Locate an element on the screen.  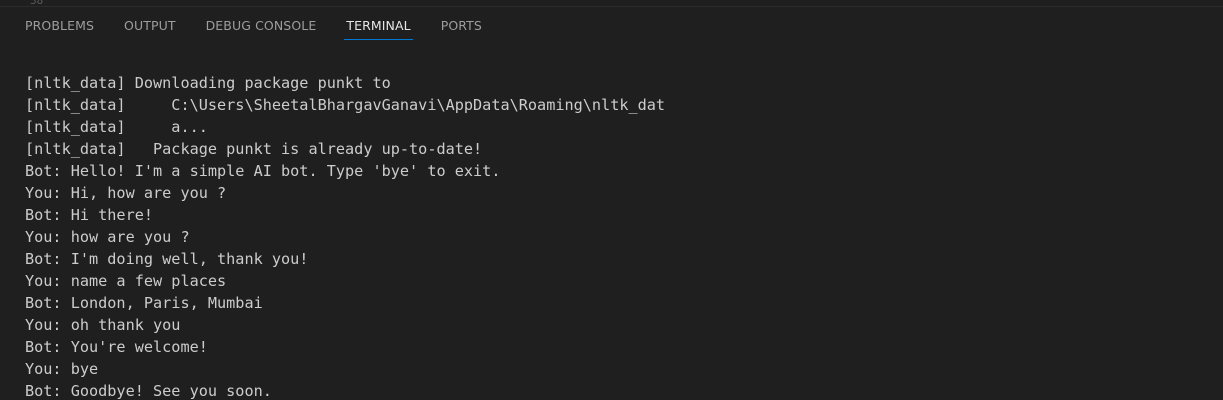
clipped-line-number: 38 is located at coordinates (37, 3).